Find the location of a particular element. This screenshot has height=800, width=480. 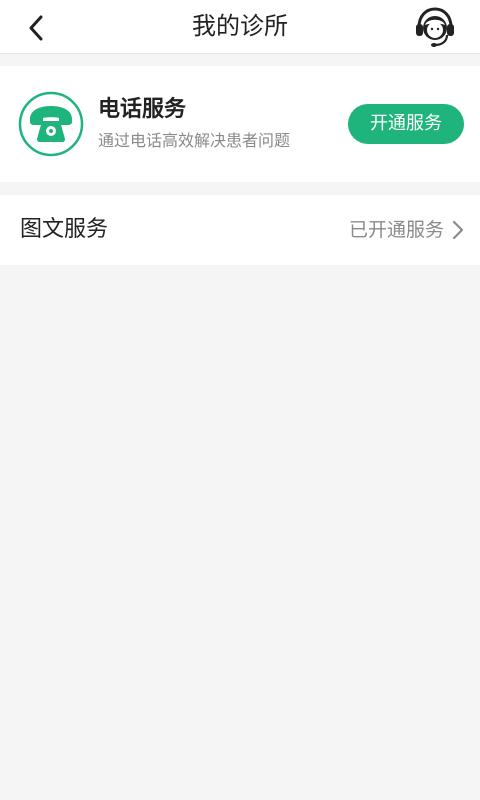

chevron-right-icon is located at coordinates (458, 230).